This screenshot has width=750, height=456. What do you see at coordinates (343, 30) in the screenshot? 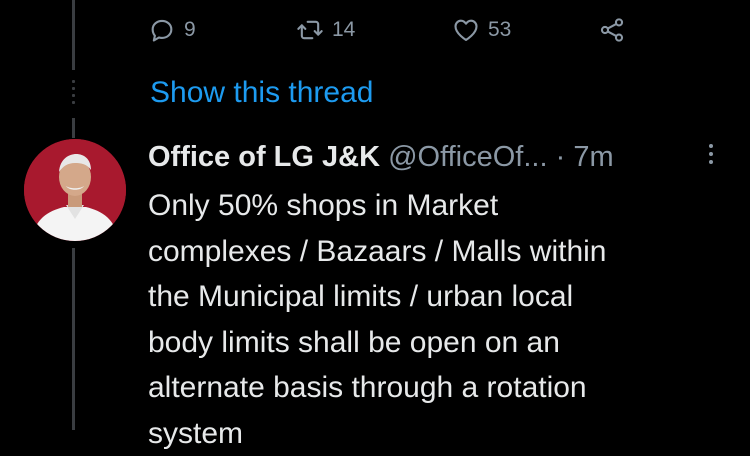
I see `retweet-count: 14` at bounding box center [343, 30].